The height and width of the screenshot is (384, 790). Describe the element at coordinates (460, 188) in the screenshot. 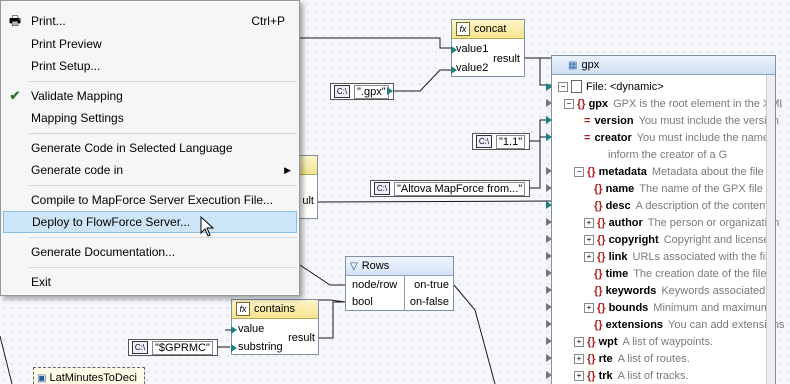

I see `constant-creator-value: "Altova MapForce from..."` at that location.